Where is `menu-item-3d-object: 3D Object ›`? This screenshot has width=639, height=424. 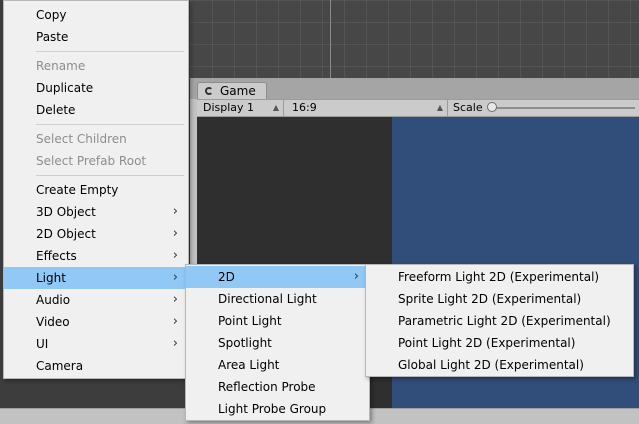
menu-item-3d-object: 3D Object › is located at coordinates (96, 212).